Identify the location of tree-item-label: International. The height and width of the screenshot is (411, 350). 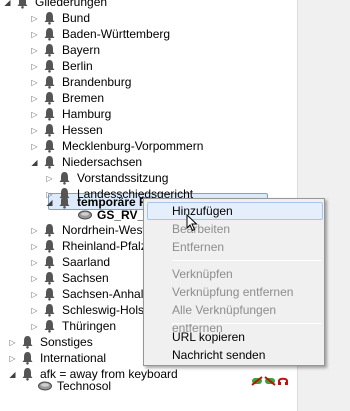
(73, 358).